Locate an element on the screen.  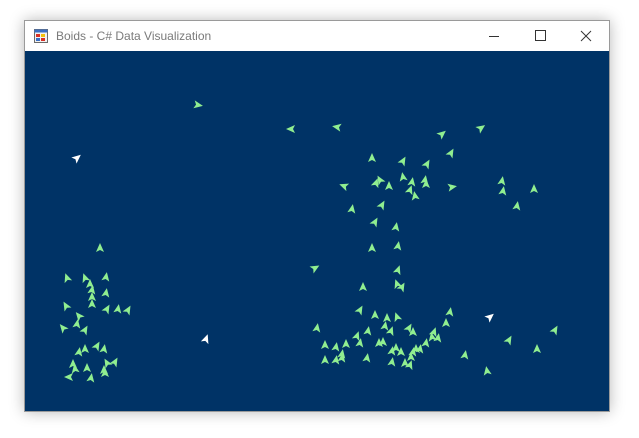
close-button is located at coordinates (586, 36).